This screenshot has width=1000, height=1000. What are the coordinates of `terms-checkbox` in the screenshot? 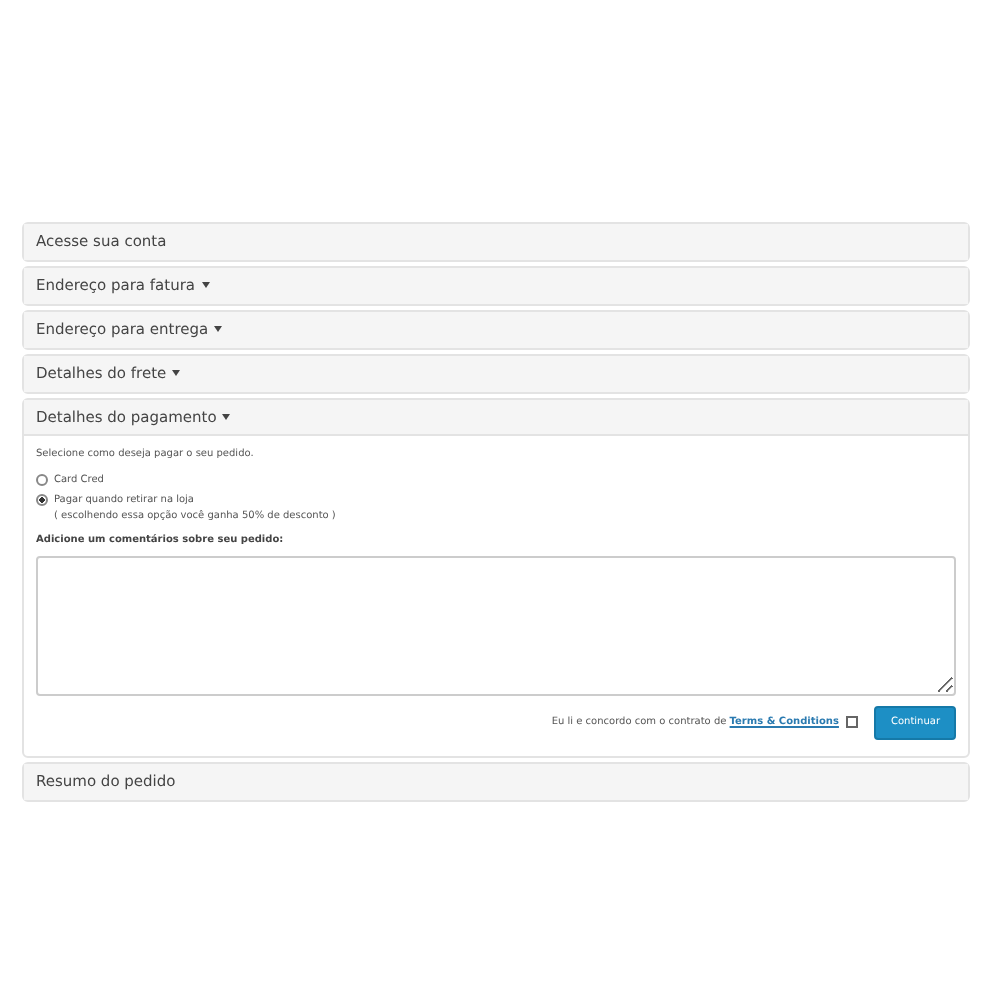 It's located at (852, 722).